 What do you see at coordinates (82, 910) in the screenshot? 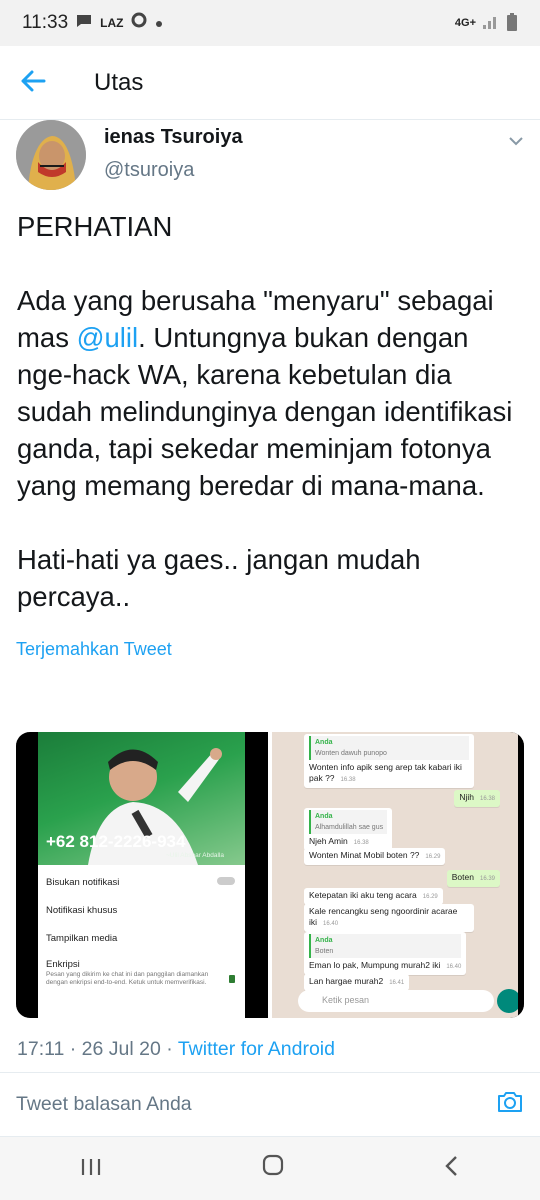
I see `setting-custom-notification: Notifikasi khusus` at bounding box center [82, 910].